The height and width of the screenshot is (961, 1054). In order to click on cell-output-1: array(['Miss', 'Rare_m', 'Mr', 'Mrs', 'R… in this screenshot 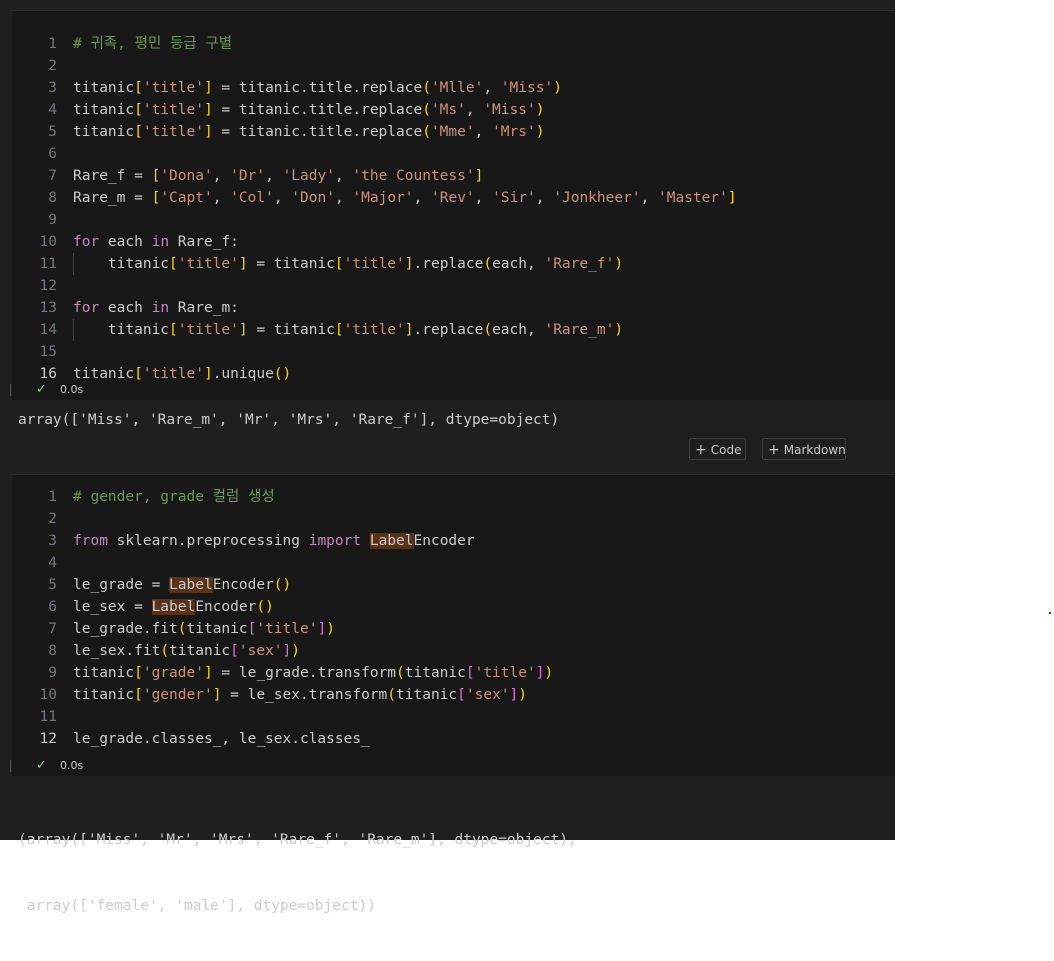, I will do `click(289, 420)`.